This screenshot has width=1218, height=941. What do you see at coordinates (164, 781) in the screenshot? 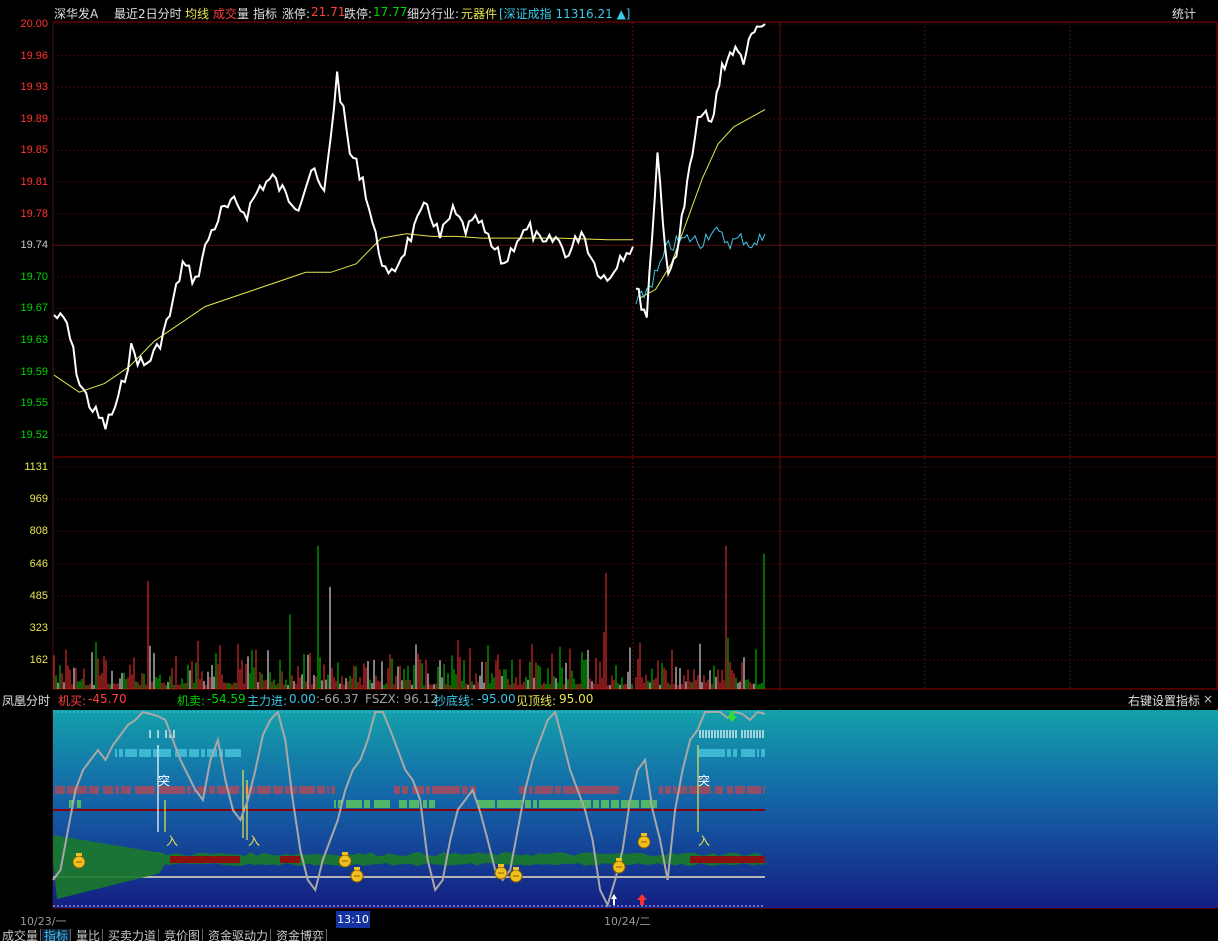
I see `signal-tu-1: 突` at bounding box center [164, 781].